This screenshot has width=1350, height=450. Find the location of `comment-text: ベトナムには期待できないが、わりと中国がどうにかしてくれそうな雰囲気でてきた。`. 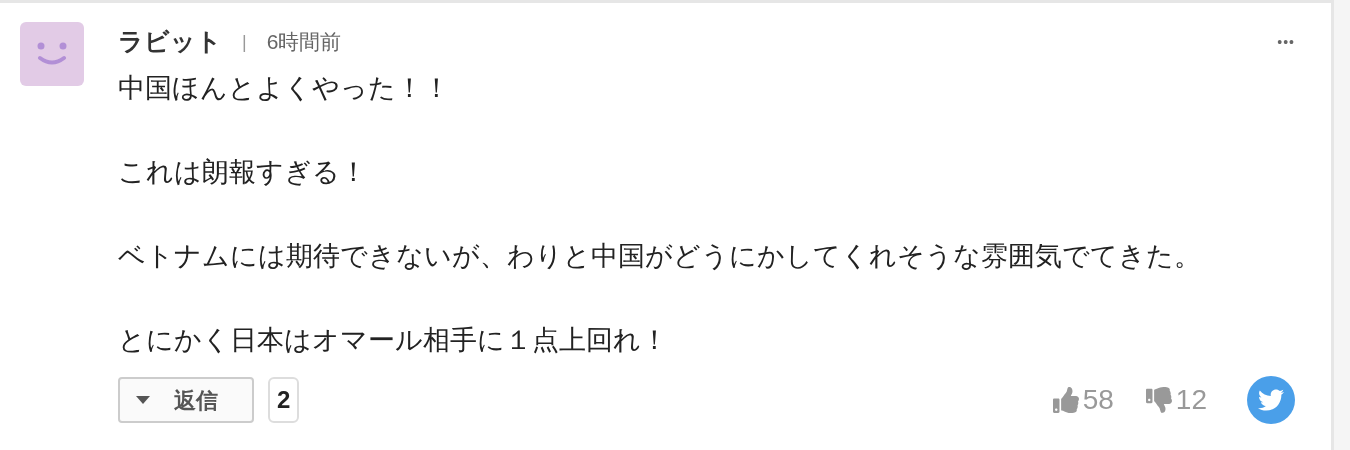

comment-text: ベトナムには期待できないが、わりと中国がどうにかしてくれそうな雰囲気でてきた。 is located at coordinates (660, 256).